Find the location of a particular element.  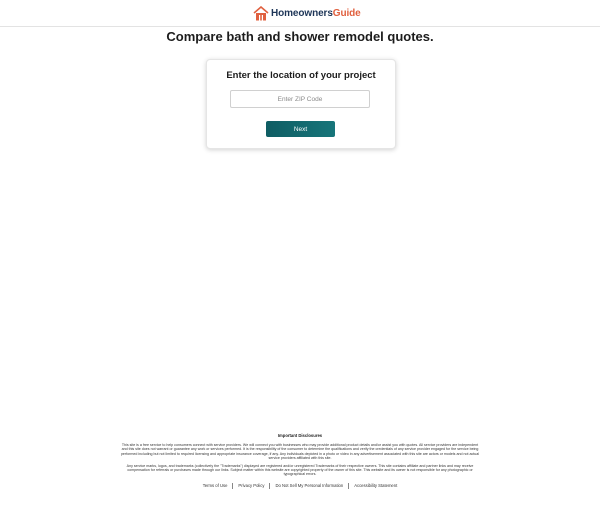

logo-text: HomeownersGuide is located at coordinates (316, 13).